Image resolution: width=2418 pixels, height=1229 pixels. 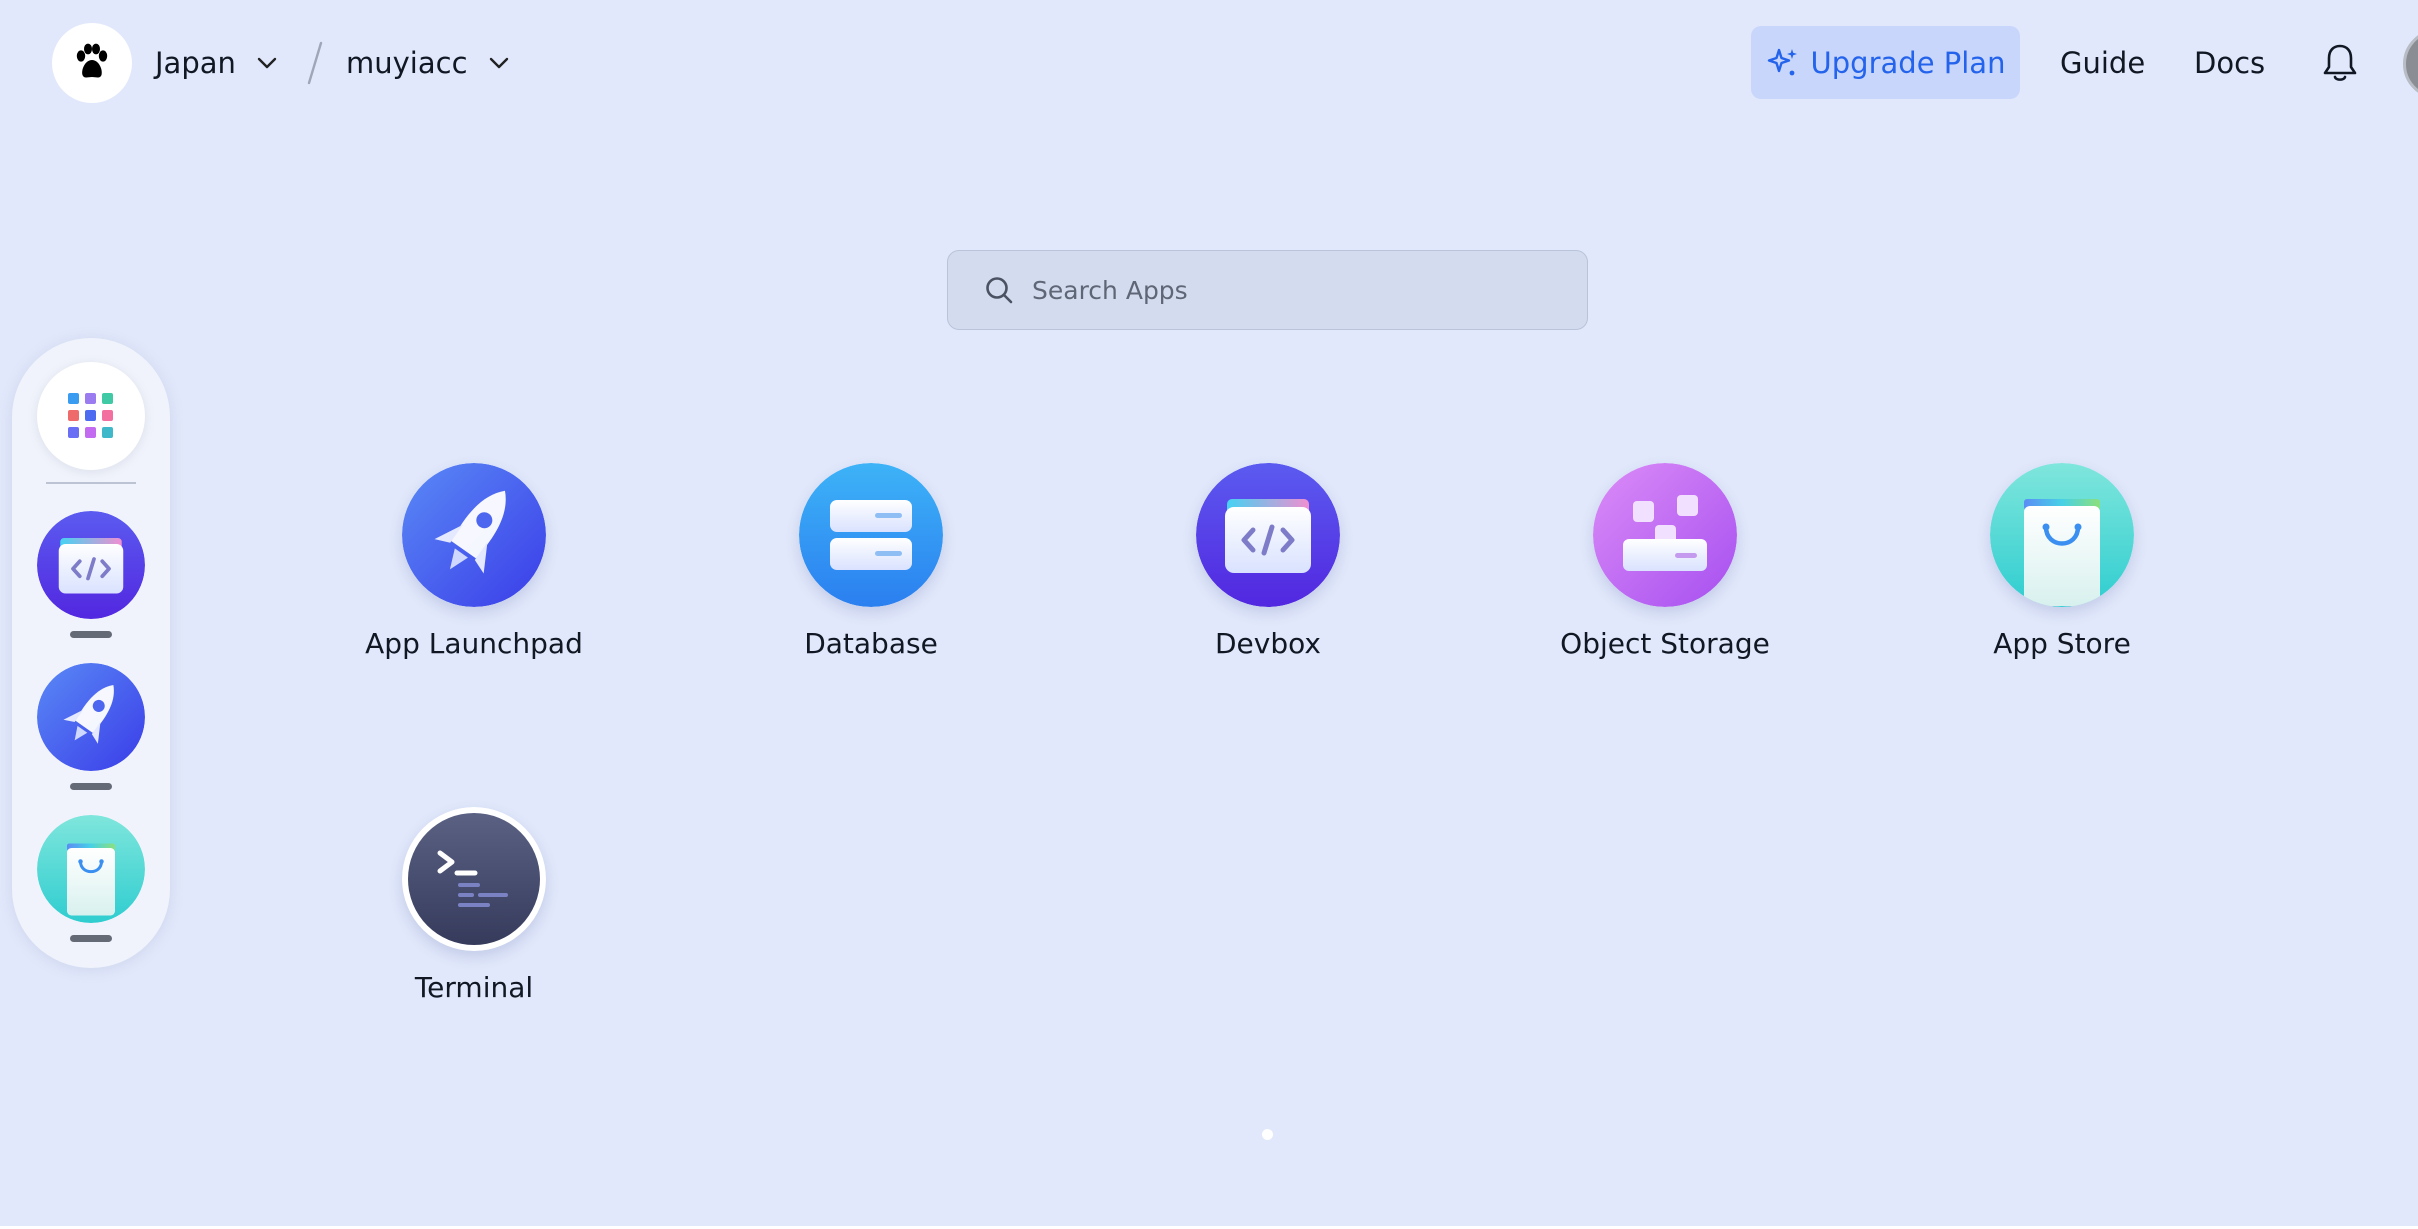 I want to click on object-storage-app: Object Storage, so click(x=1665, y=573).